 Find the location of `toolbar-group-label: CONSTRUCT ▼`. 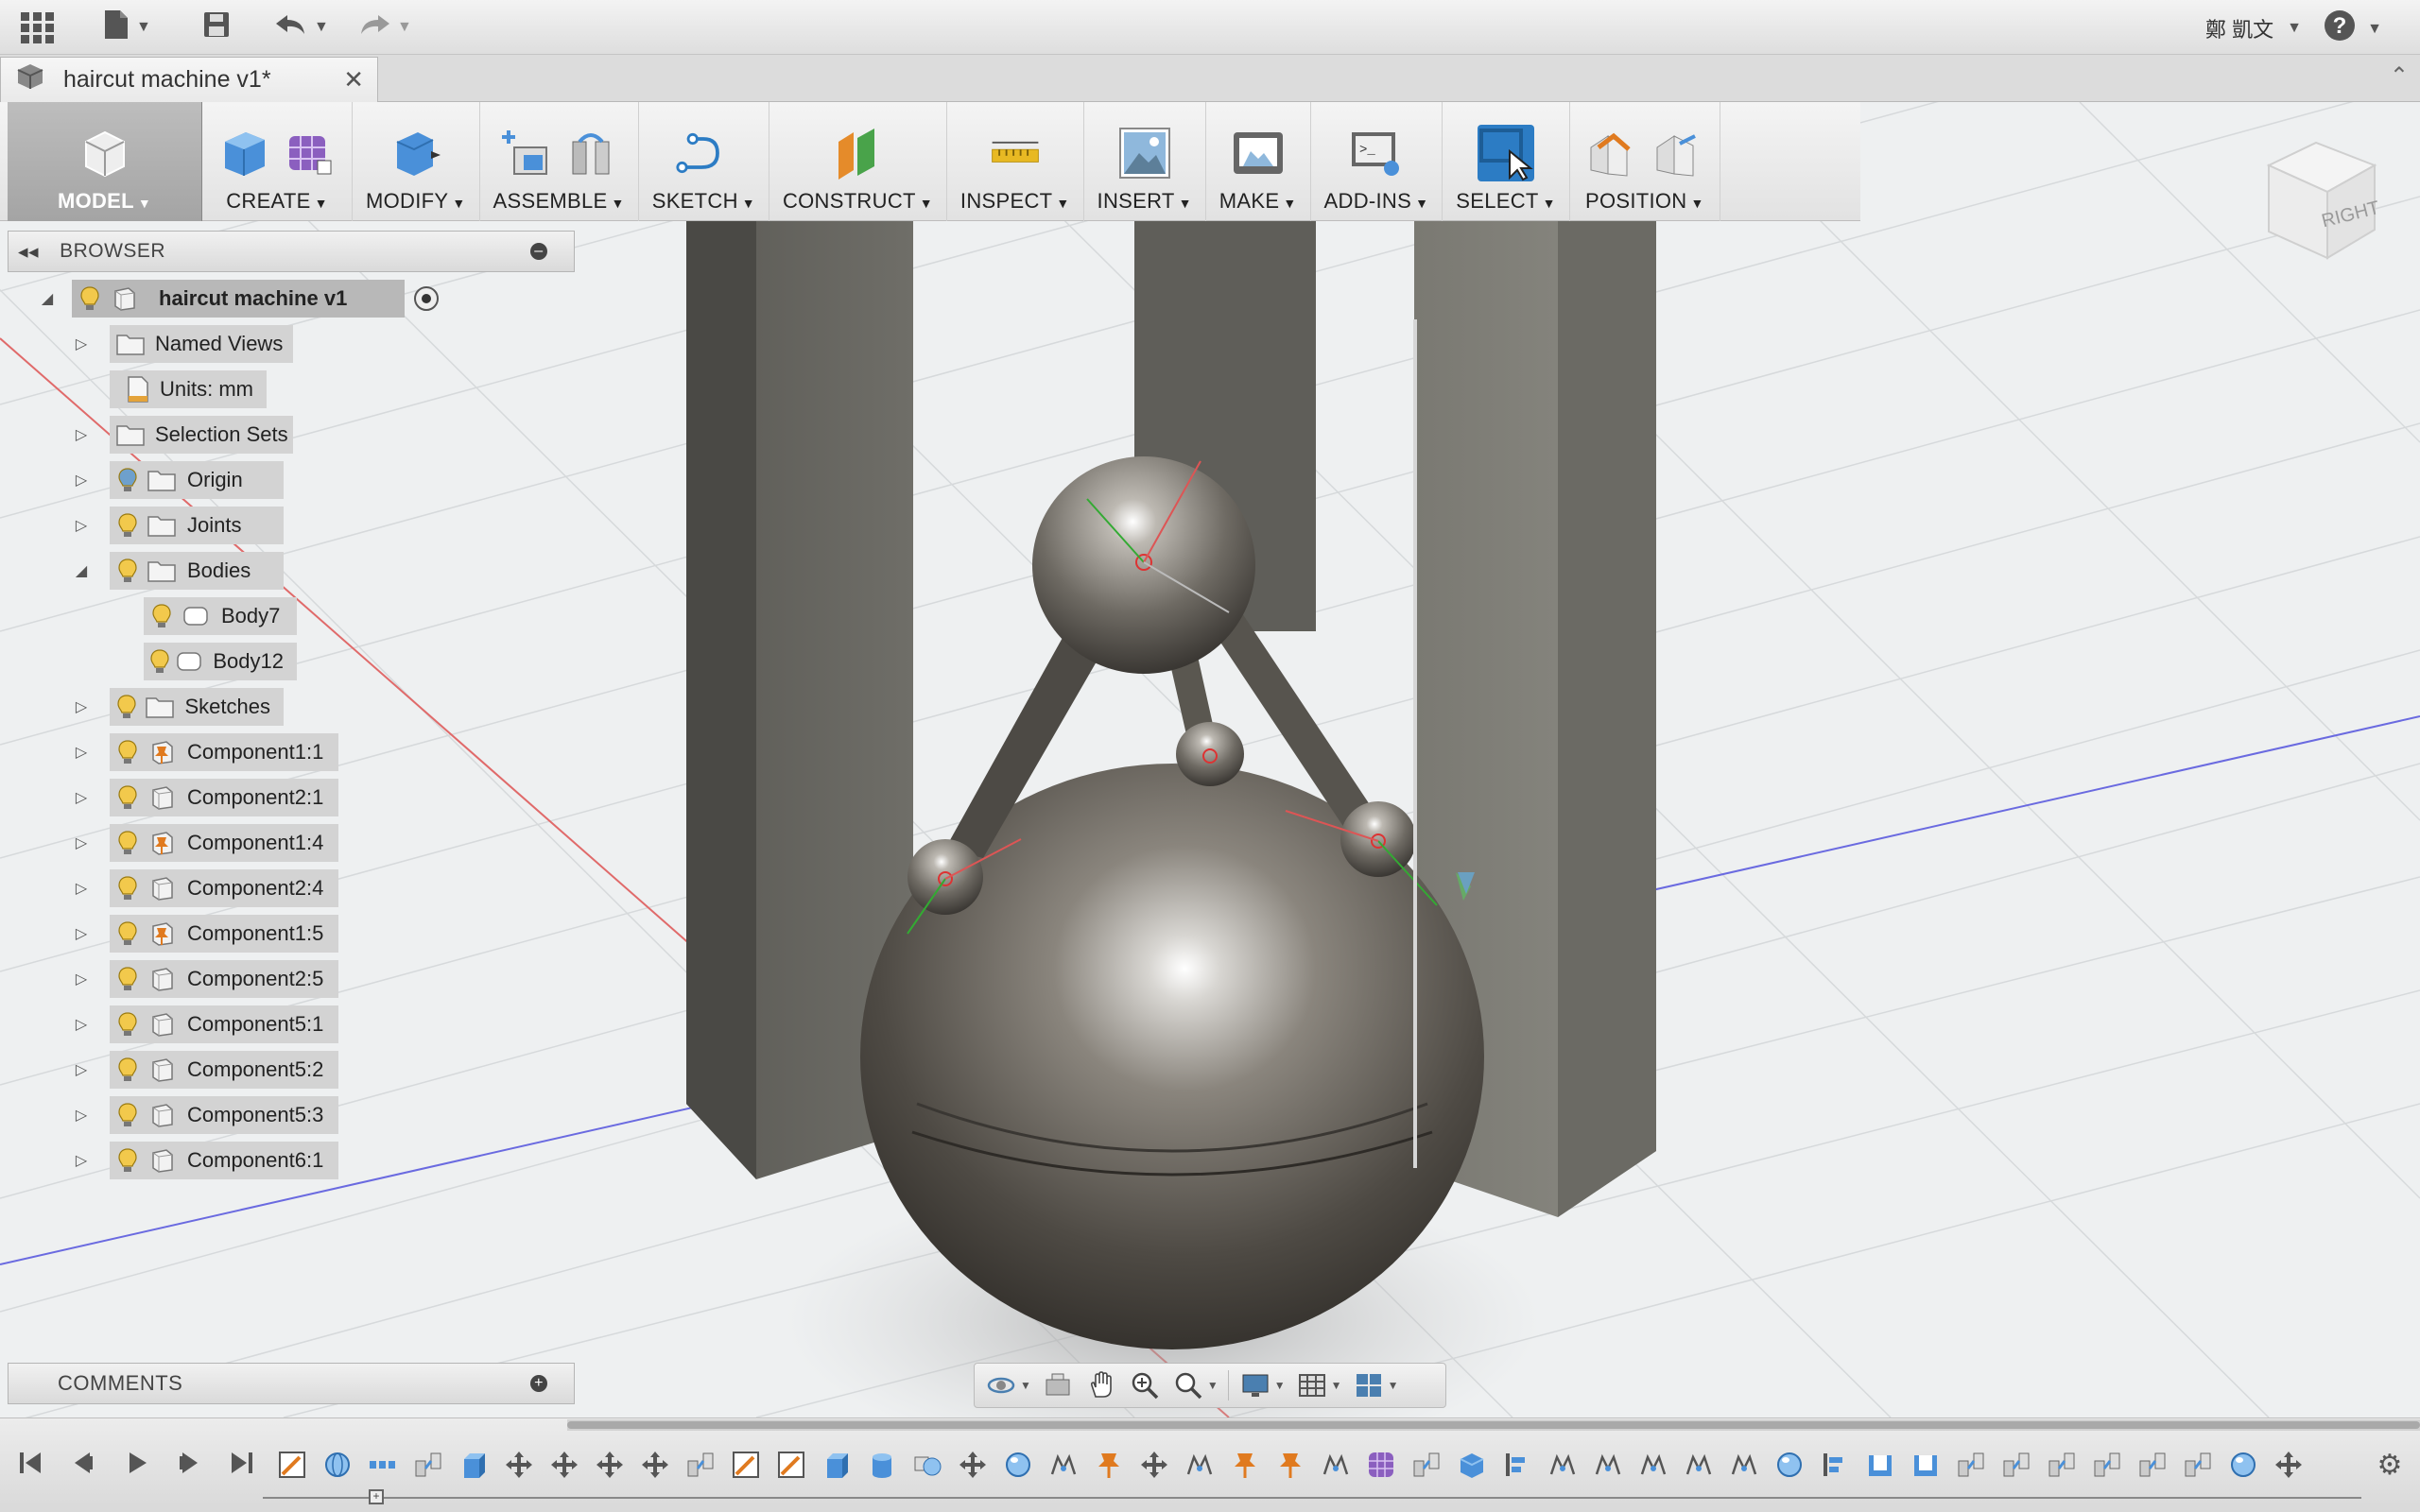

toolbar-group-label: CONSTRUCT ▼ is located at coordinates (858, 201).